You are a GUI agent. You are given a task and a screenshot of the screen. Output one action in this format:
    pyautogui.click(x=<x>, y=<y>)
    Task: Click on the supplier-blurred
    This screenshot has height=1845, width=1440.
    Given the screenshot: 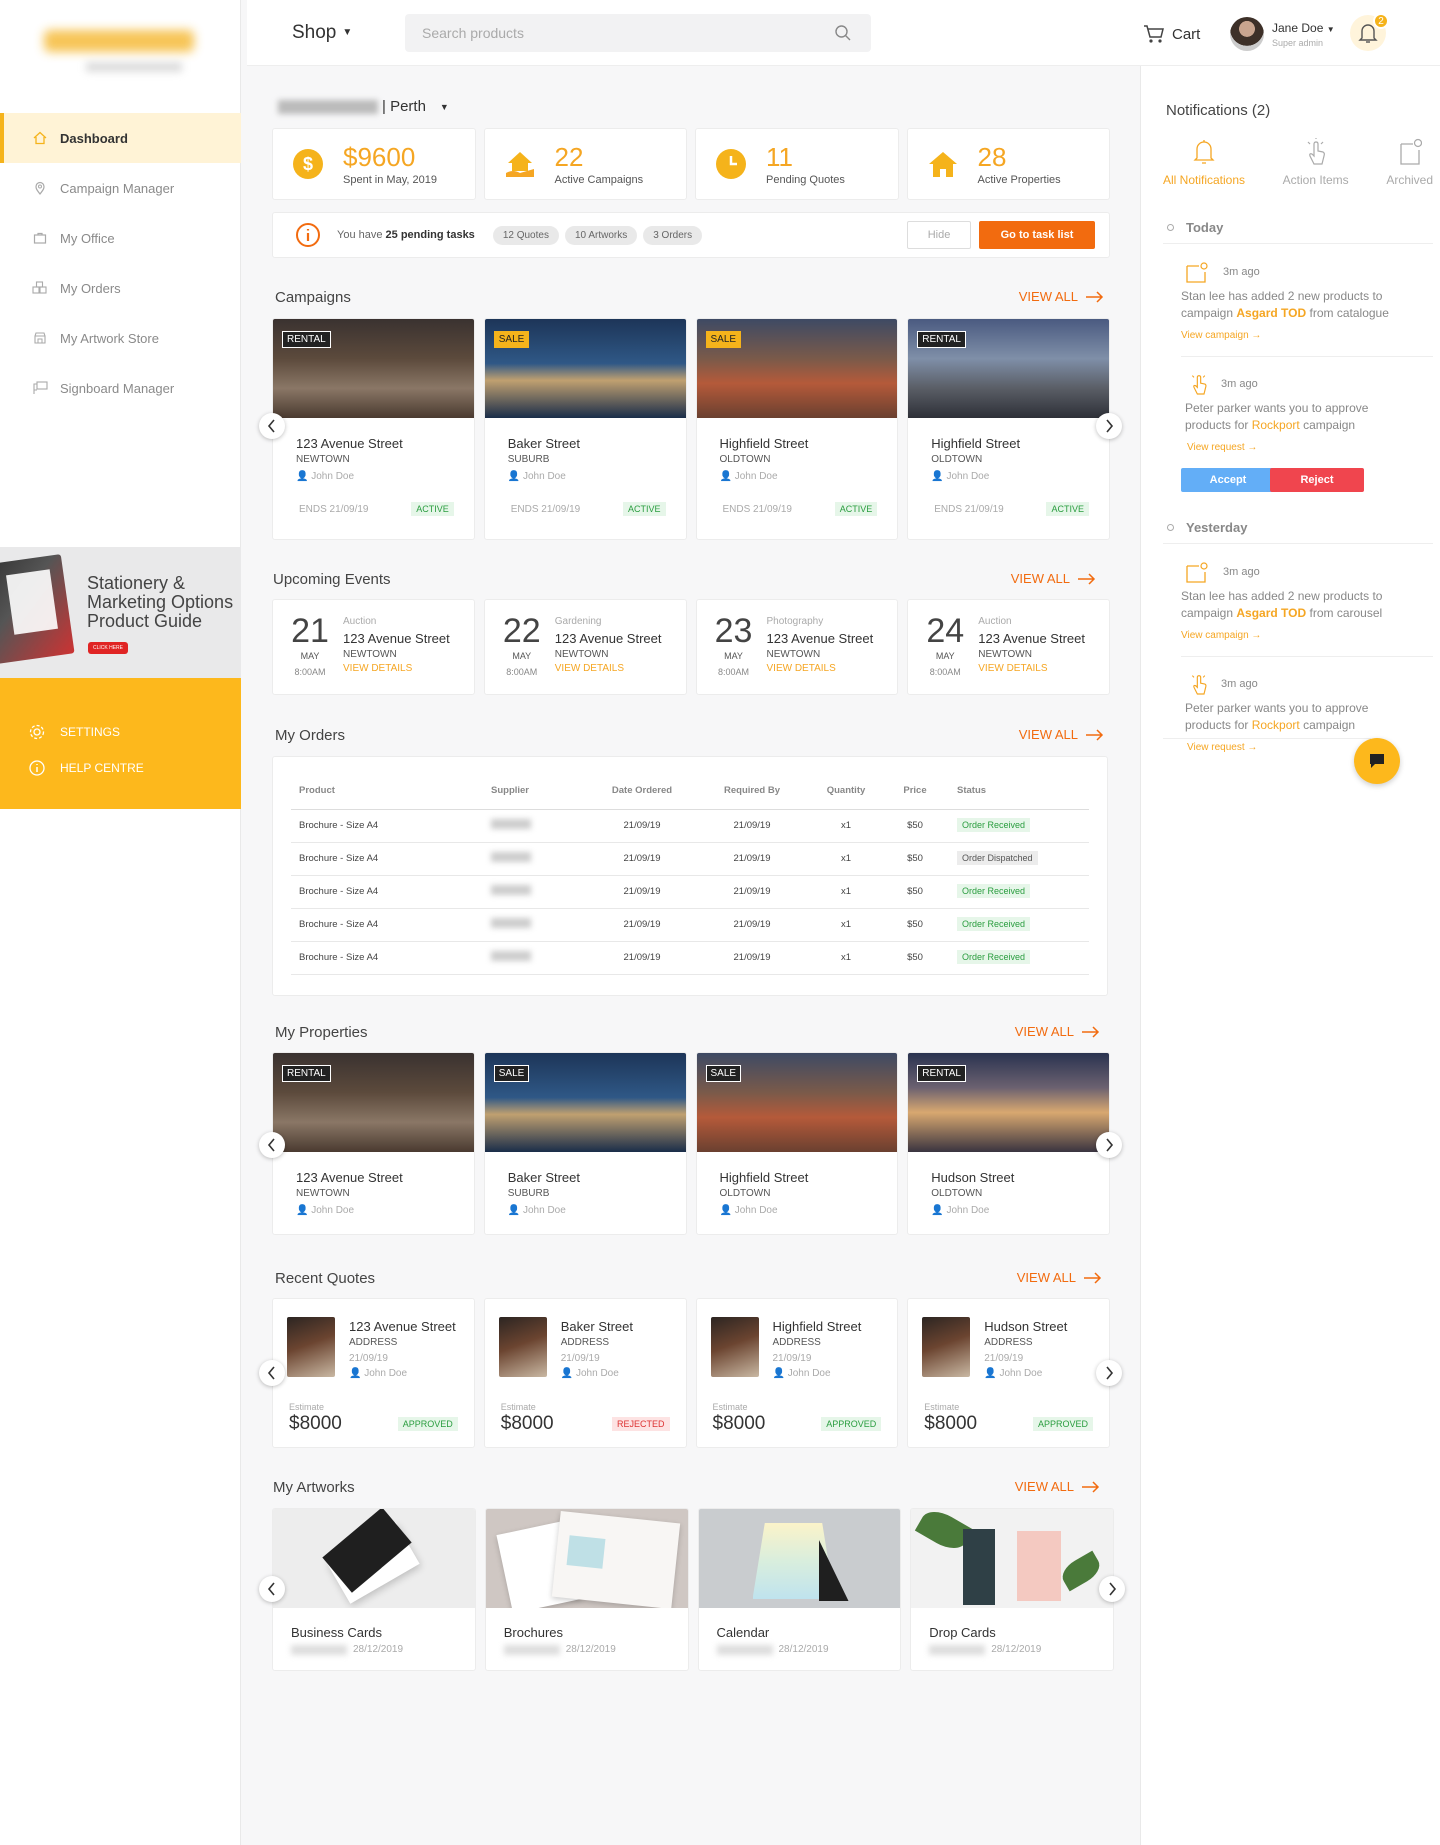 What is the action you would take?
    pyautogui.click(x=511, y=890)
    